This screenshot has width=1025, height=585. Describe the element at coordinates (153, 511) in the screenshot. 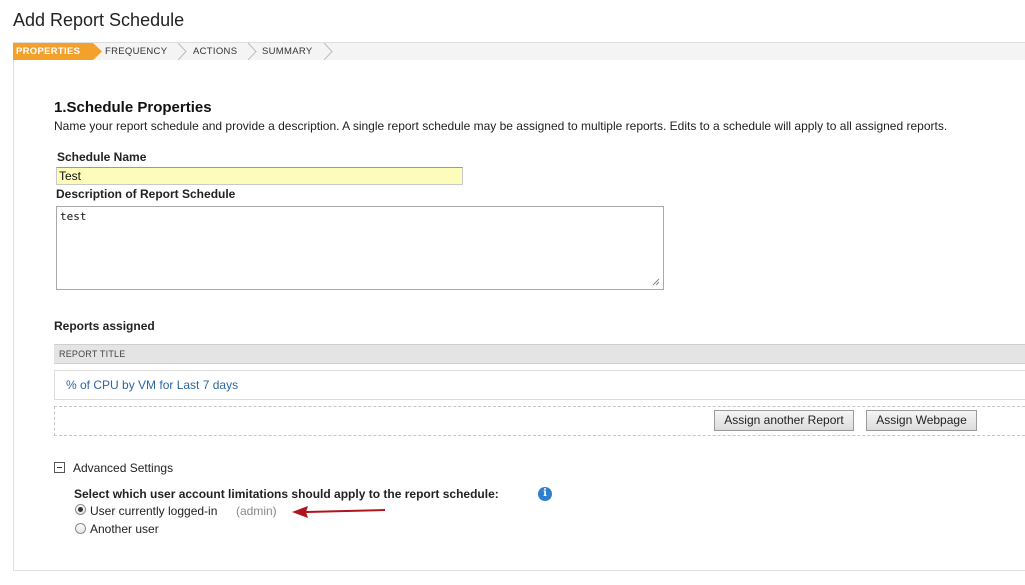

I see `radio-current-user-label: User currently logged-in` at that location.